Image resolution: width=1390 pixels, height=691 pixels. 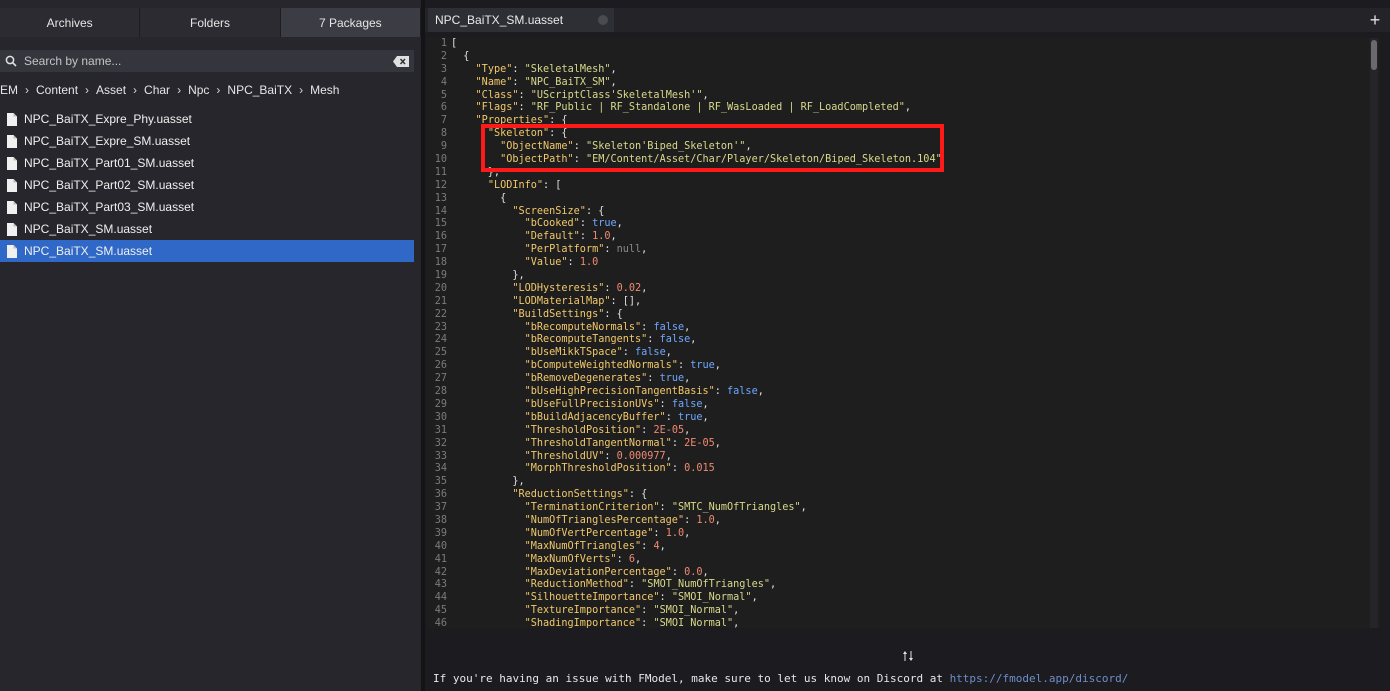 What do you see at coordinates (440, 276) in the screenshot?
I see `line-number: 19` at bounding box center [440, 276].